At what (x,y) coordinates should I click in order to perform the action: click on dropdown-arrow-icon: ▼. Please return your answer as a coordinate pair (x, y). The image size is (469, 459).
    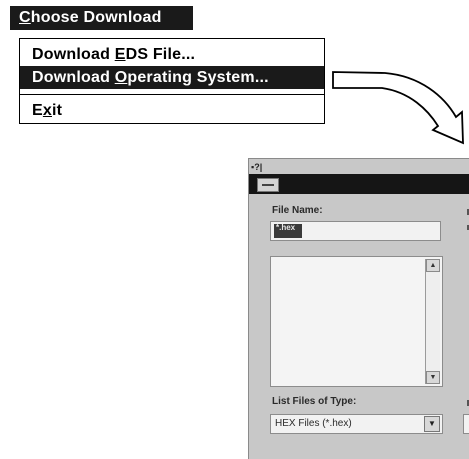
    Looking at the image, I should click on (432, 424).